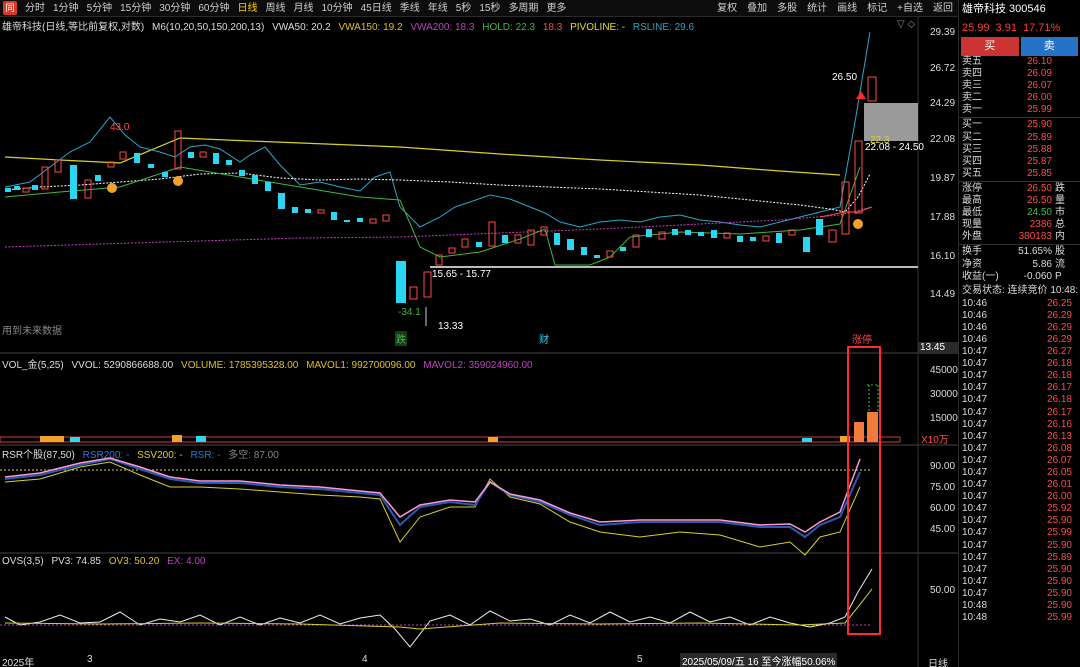 This screenshot has height=667, width=1080. I want to click on period-tab: 月线, so click(304, 8).